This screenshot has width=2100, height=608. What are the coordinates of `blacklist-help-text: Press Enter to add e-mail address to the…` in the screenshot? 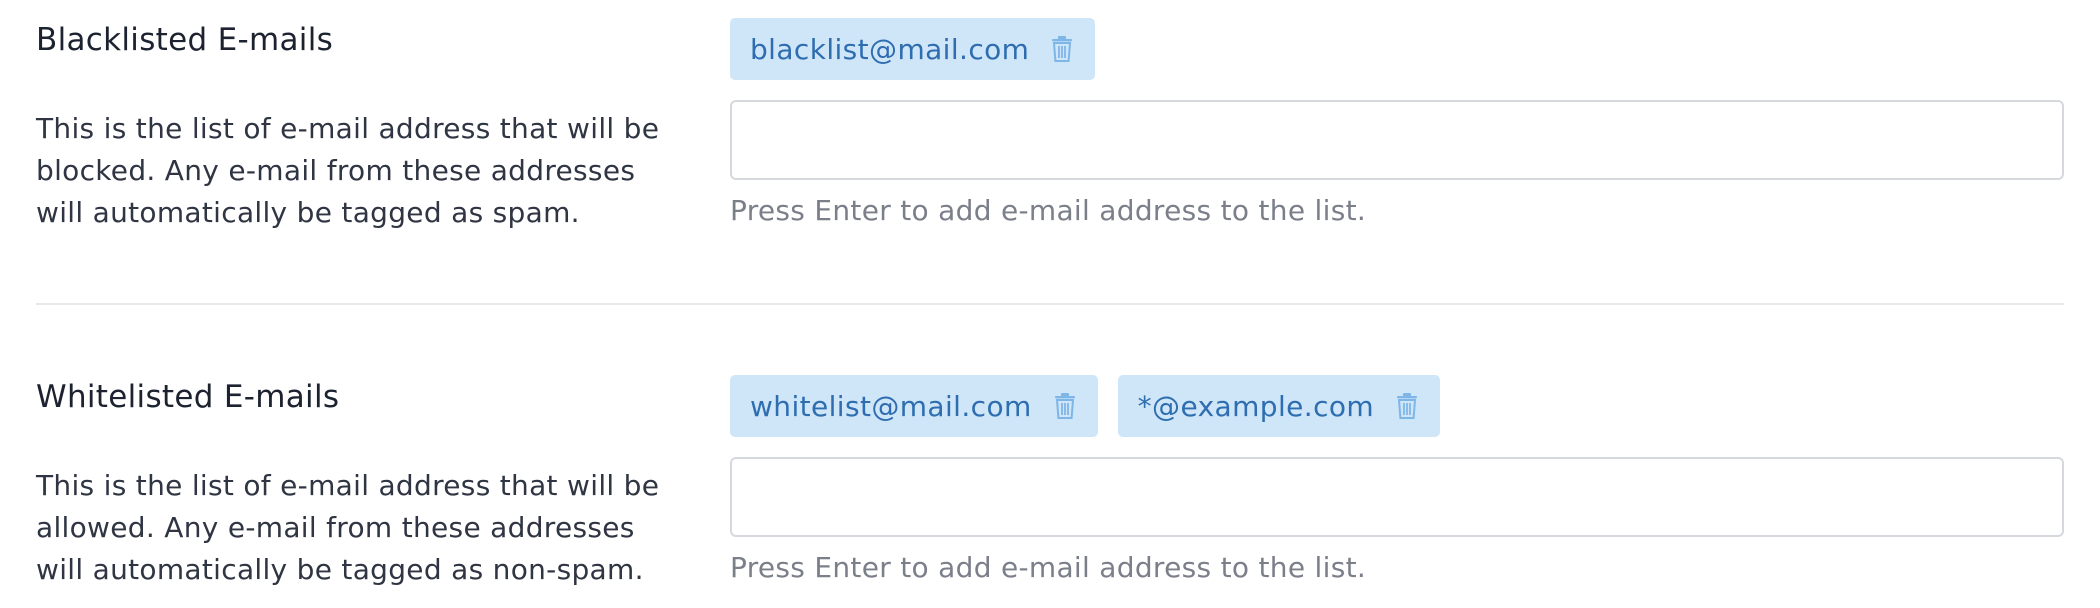 It's located at (1048, 210).